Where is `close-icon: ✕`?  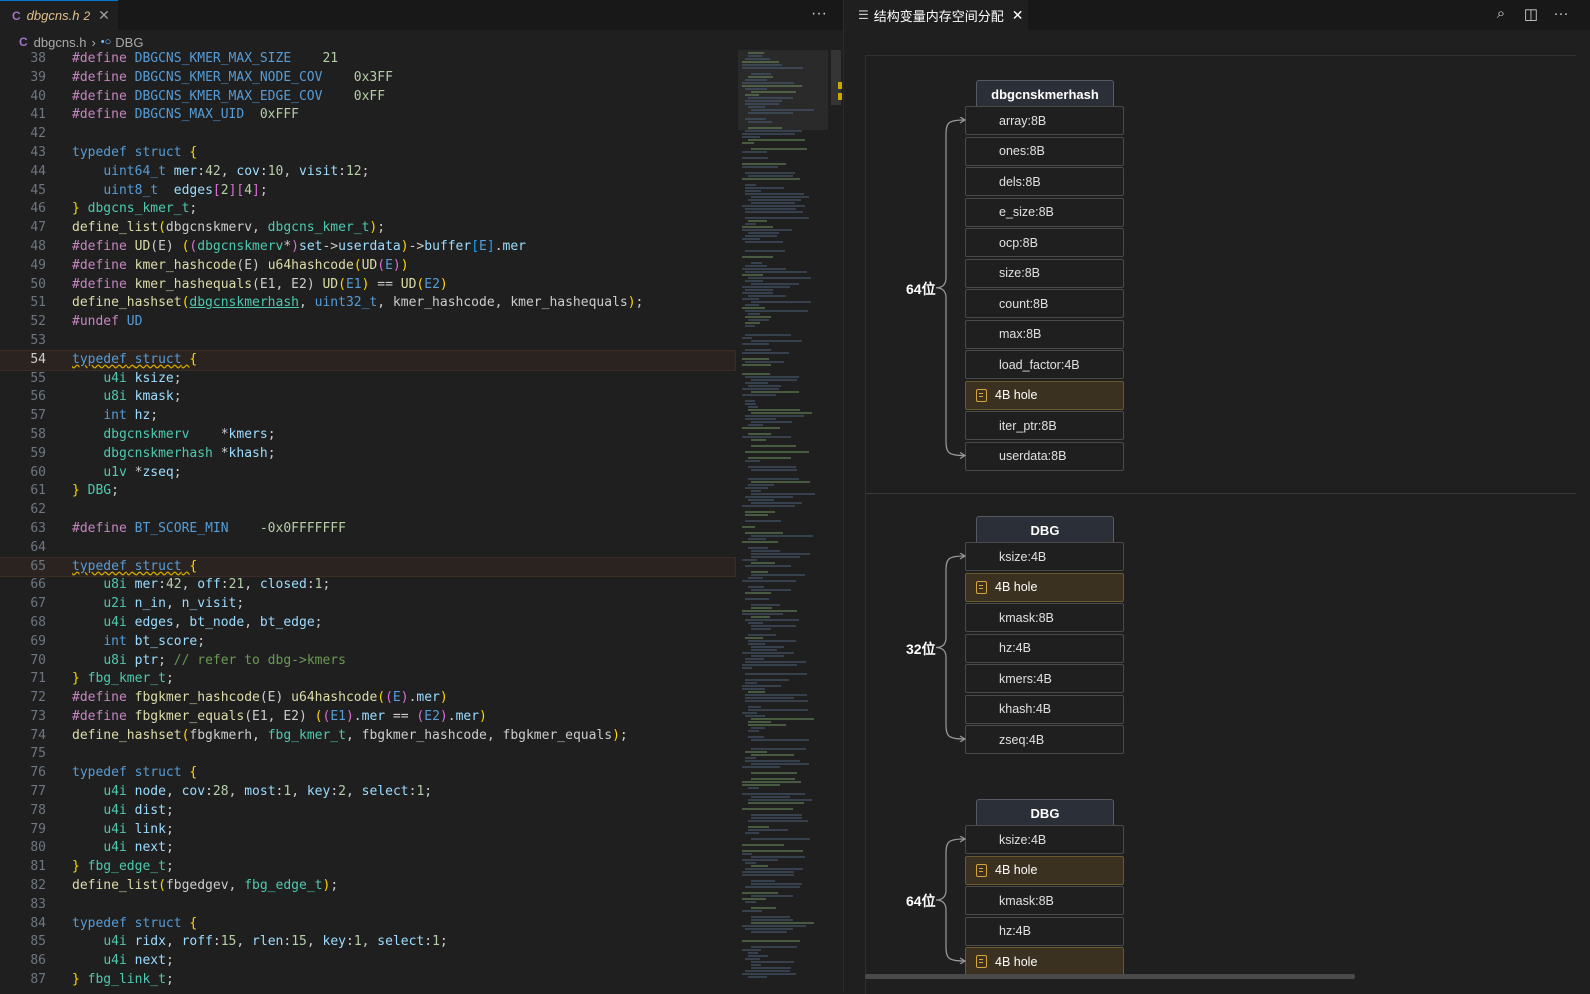
close-icon: ✕ is located at coordinates (104, 15).